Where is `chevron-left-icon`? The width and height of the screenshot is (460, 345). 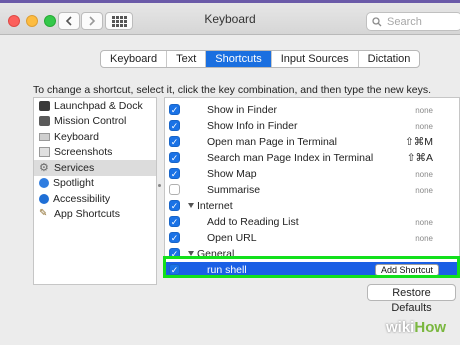
chevron-left-icon is located at coordinates (68, 21).